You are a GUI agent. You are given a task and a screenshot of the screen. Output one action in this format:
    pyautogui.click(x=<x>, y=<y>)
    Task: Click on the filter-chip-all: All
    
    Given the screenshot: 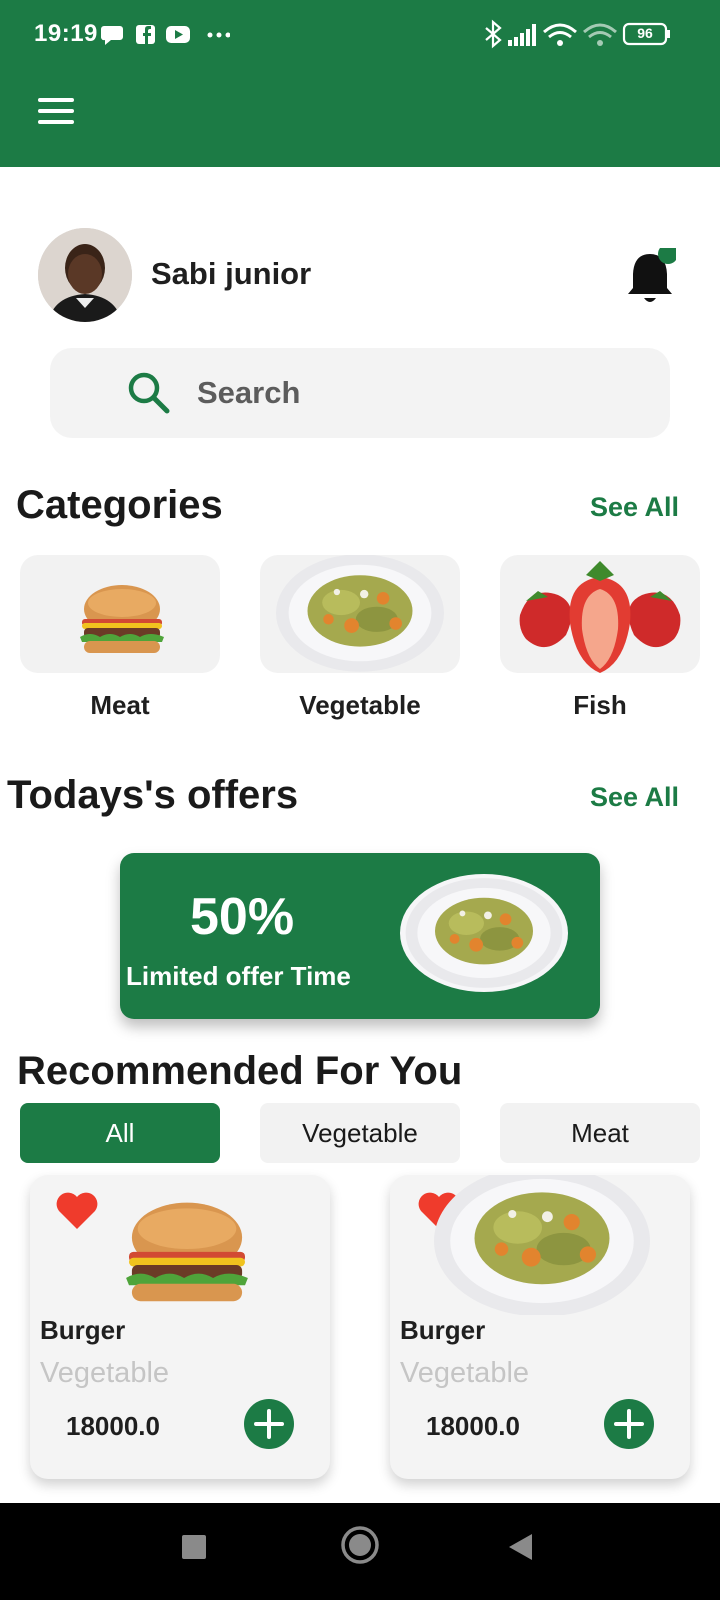 What is the action you would take?
    pyautogui.click(x=120, y=1133)
    